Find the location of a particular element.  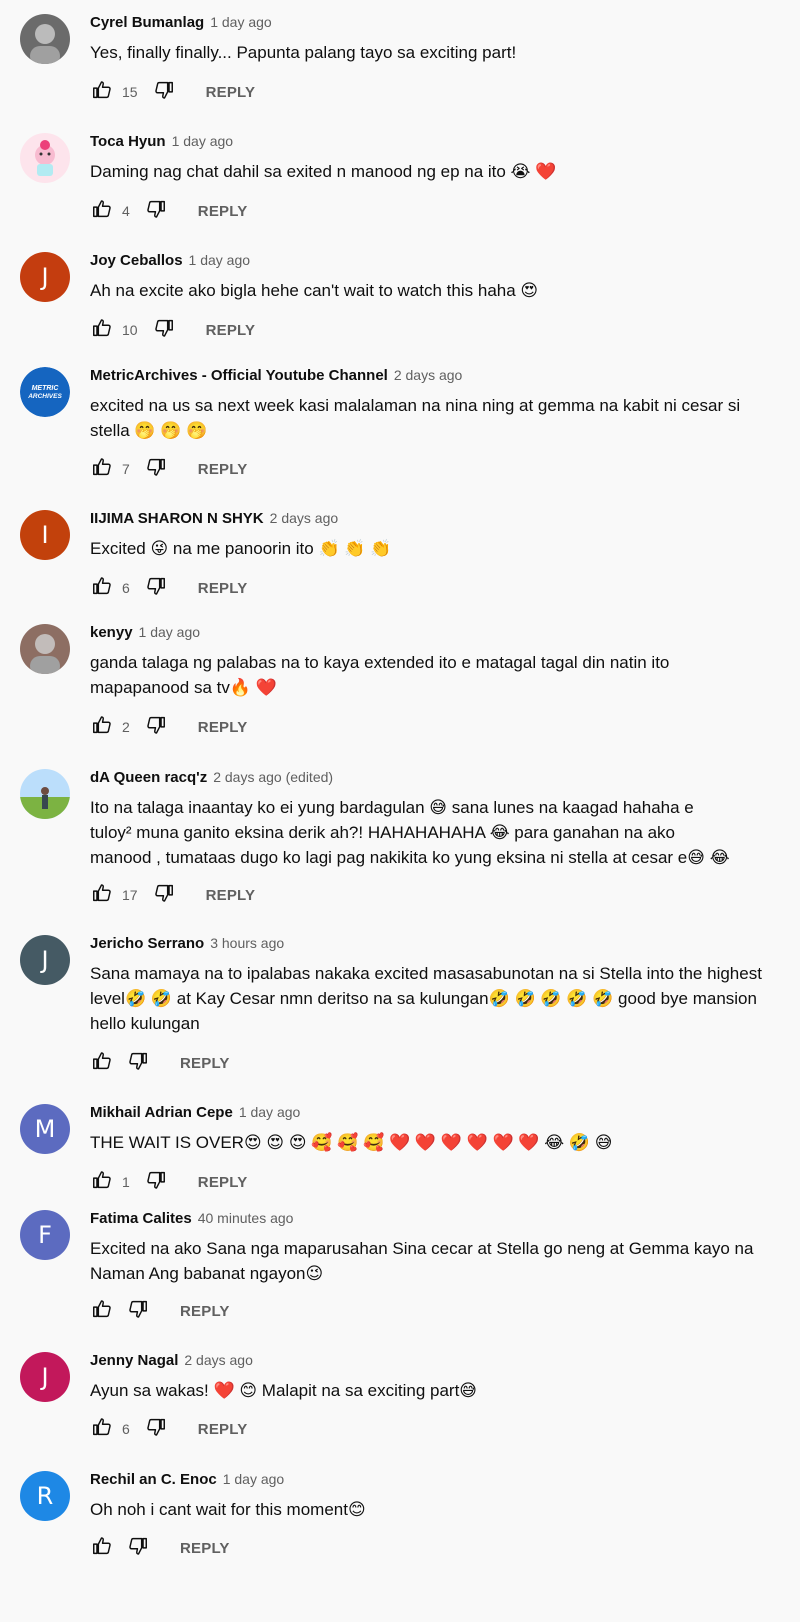

avatar: I is located at coordinates (45, 535).